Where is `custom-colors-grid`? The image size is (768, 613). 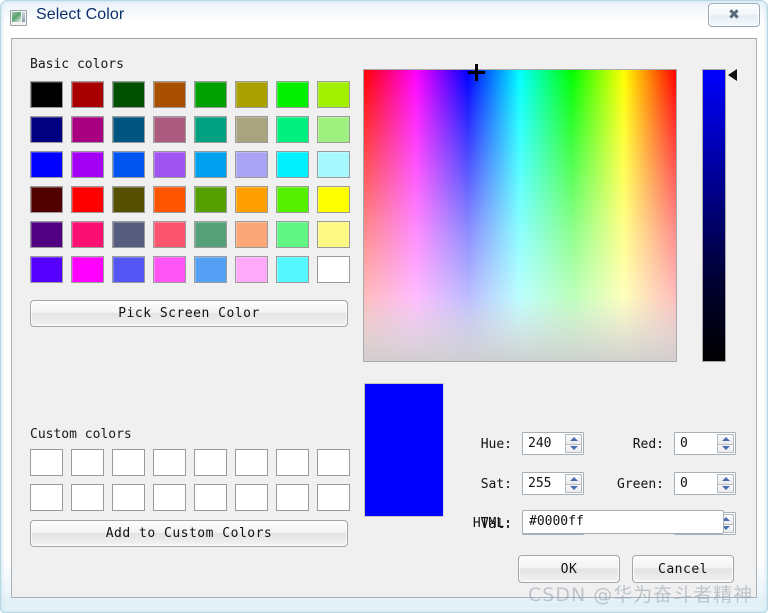
custom-colors-grid is located at coordinates (193, 483).